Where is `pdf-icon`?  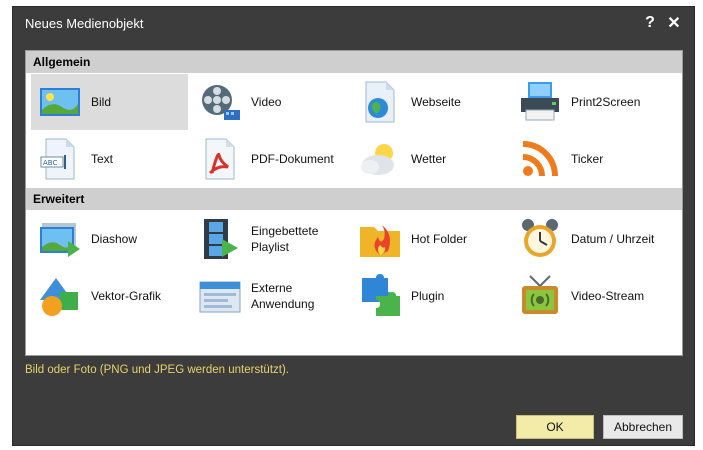
pdf-icon is located at coordinates (220, 159).